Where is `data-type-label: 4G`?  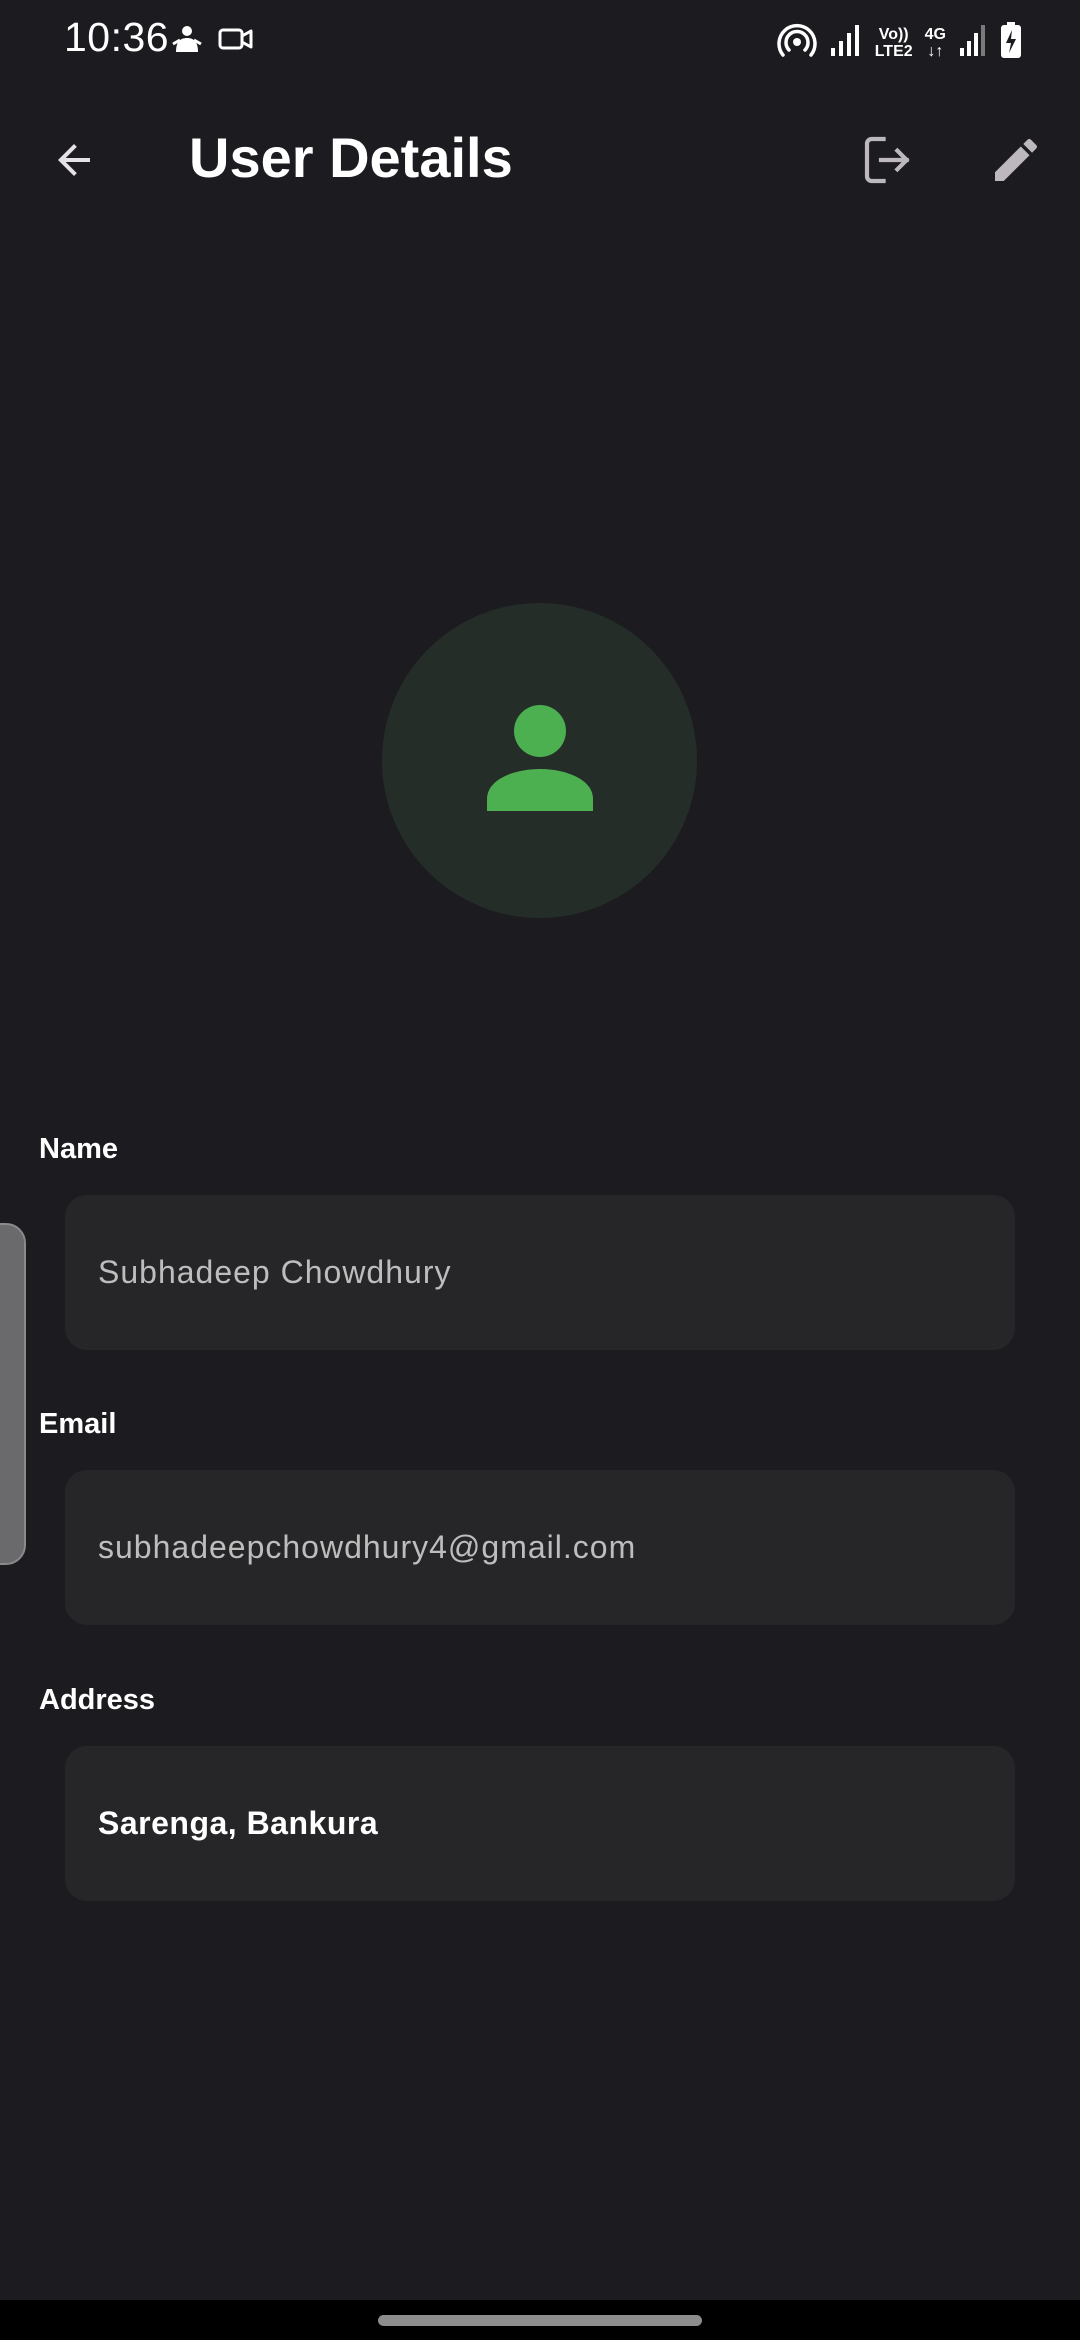 data-type-label: 4G is located at coordinates (935, 34).